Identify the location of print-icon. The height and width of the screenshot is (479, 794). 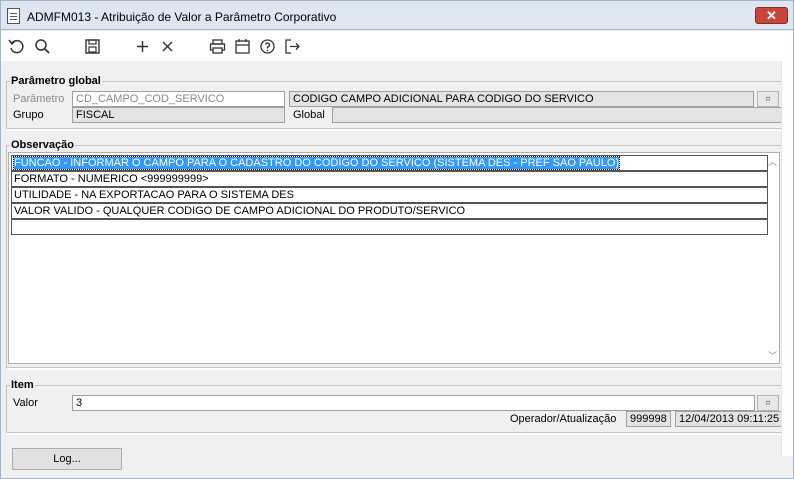
(217, 46).